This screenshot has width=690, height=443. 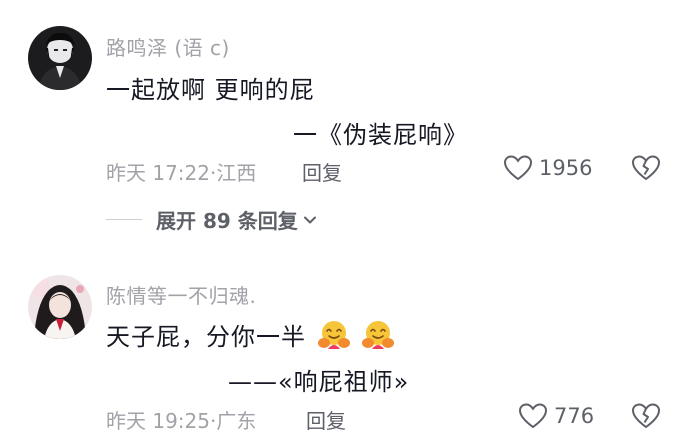 What do you see at coordinates (227, 221) in the screenshot?
I see `expand-replies-label: 展开 89 条回复` at bounding box center [227, 221].